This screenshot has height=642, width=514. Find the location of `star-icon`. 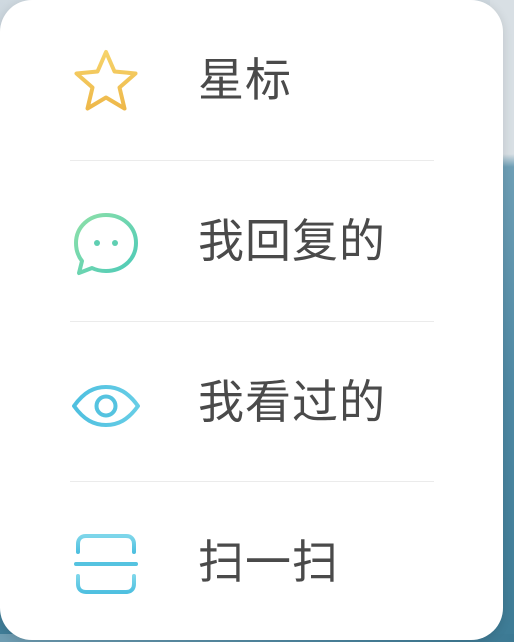

star-icon is located at coordinates (106, 82).